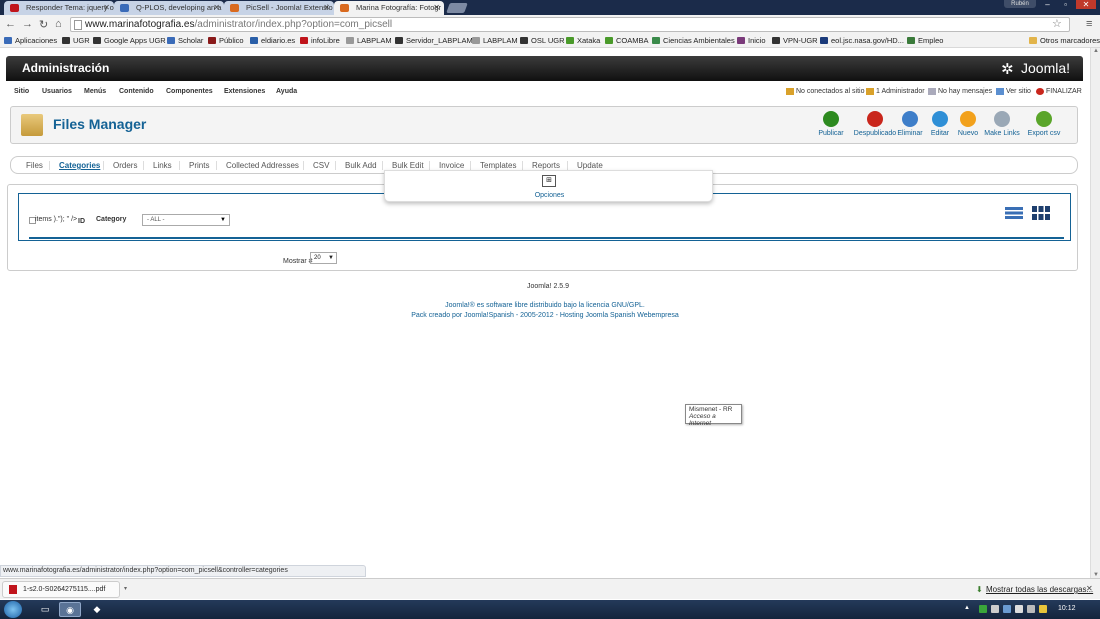  What do you see at coordinates (1059, 91) in the screenshot?
I see `logout-link: FINALIZAR` at bounding box center [1059, 91].